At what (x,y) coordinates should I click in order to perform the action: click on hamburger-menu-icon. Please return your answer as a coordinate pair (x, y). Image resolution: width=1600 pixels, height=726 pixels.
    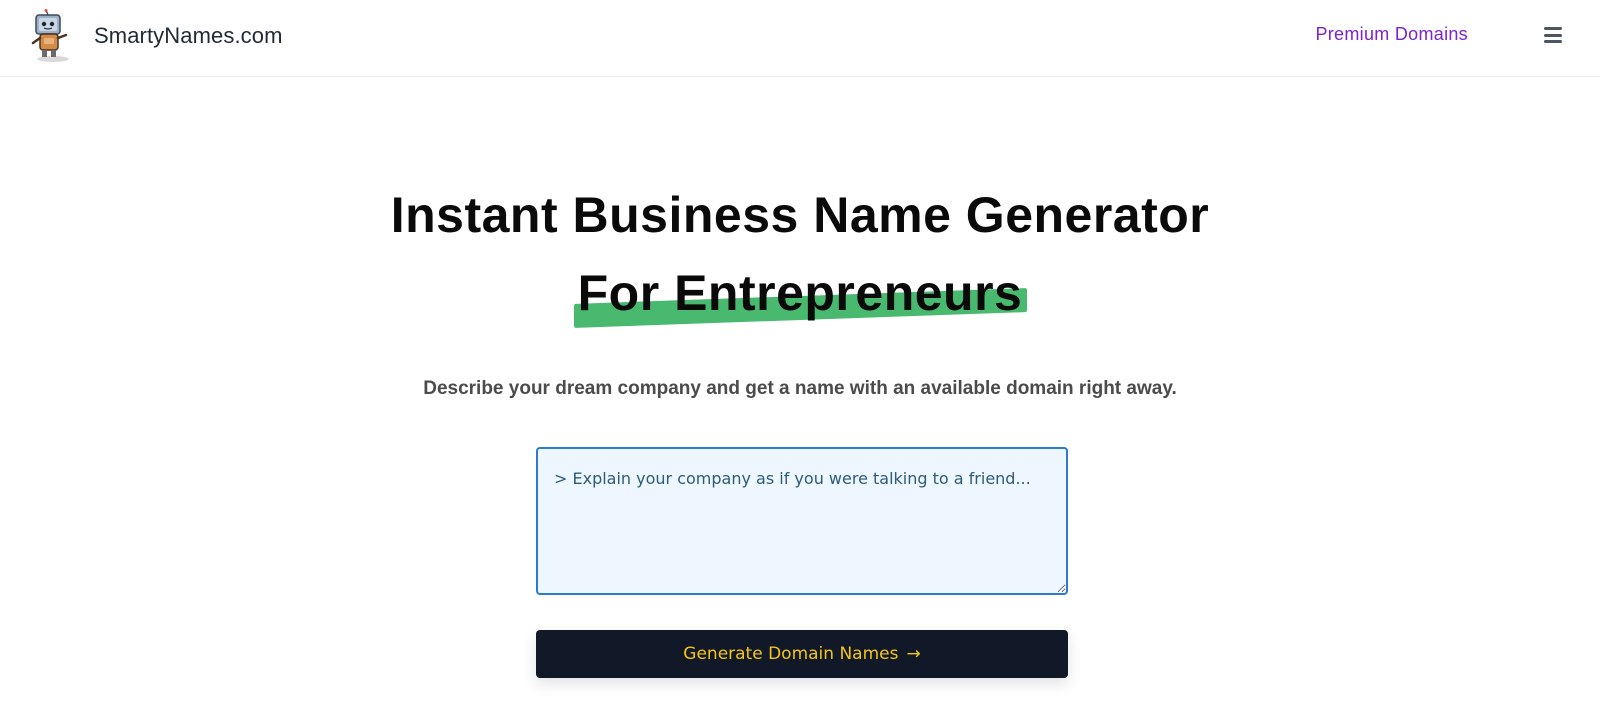
    Looking at the image, I should click on (1553, 28).